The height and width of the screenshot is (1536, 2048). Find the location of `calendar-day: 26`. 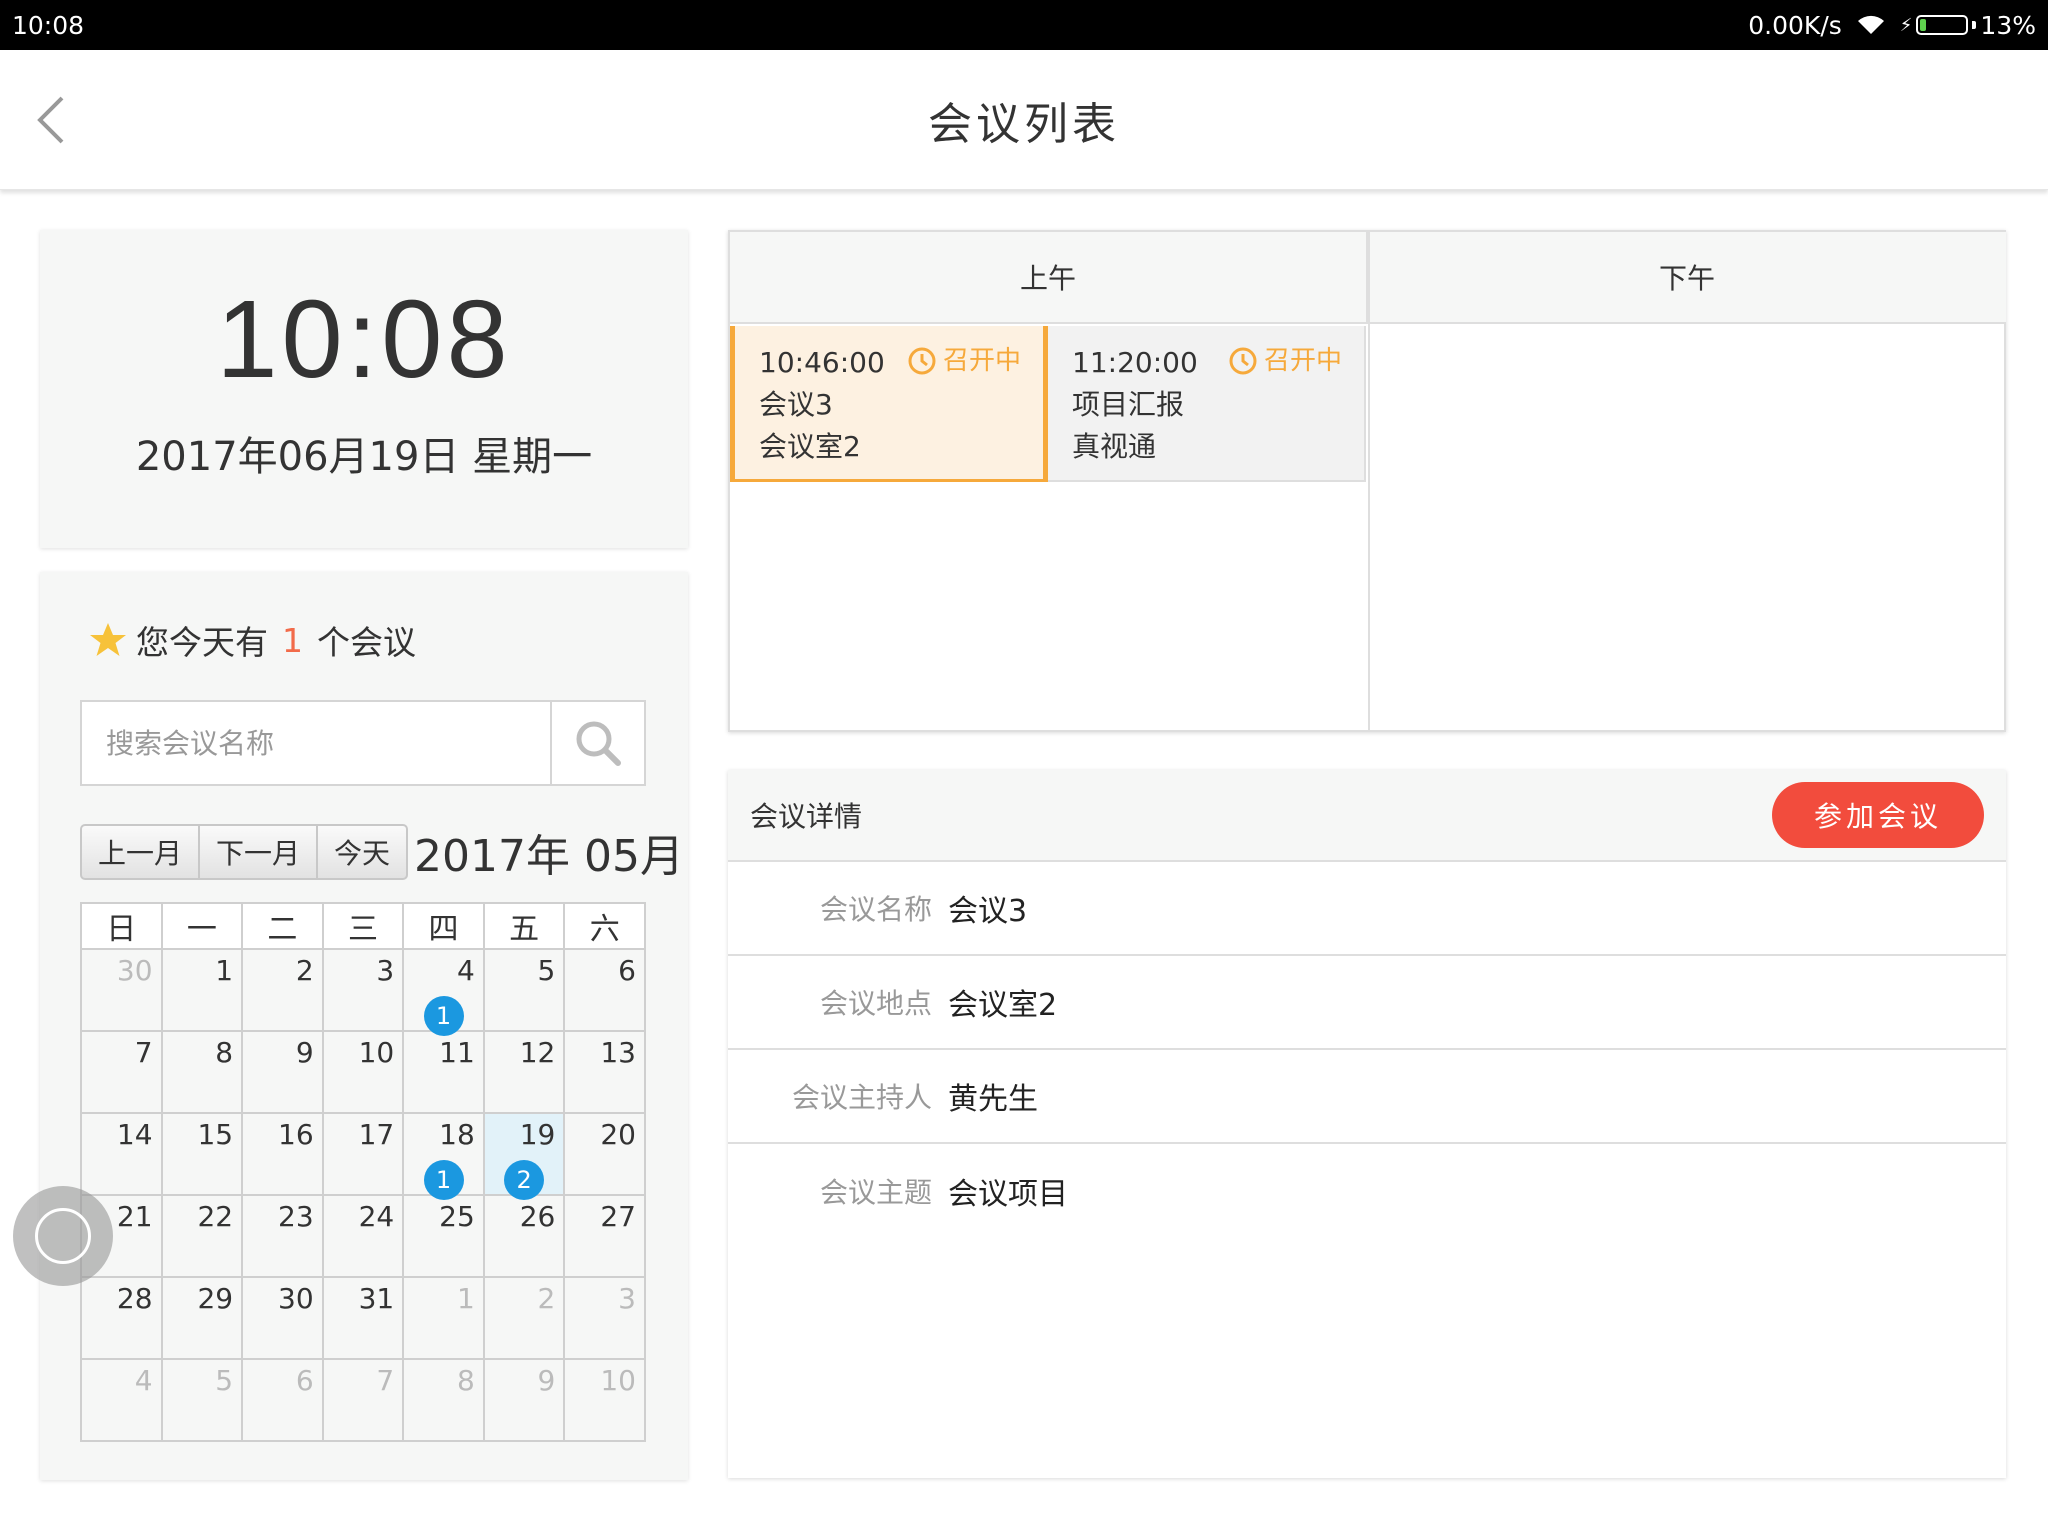

calendar-day: 26 is located at coordinates (524, 1236).